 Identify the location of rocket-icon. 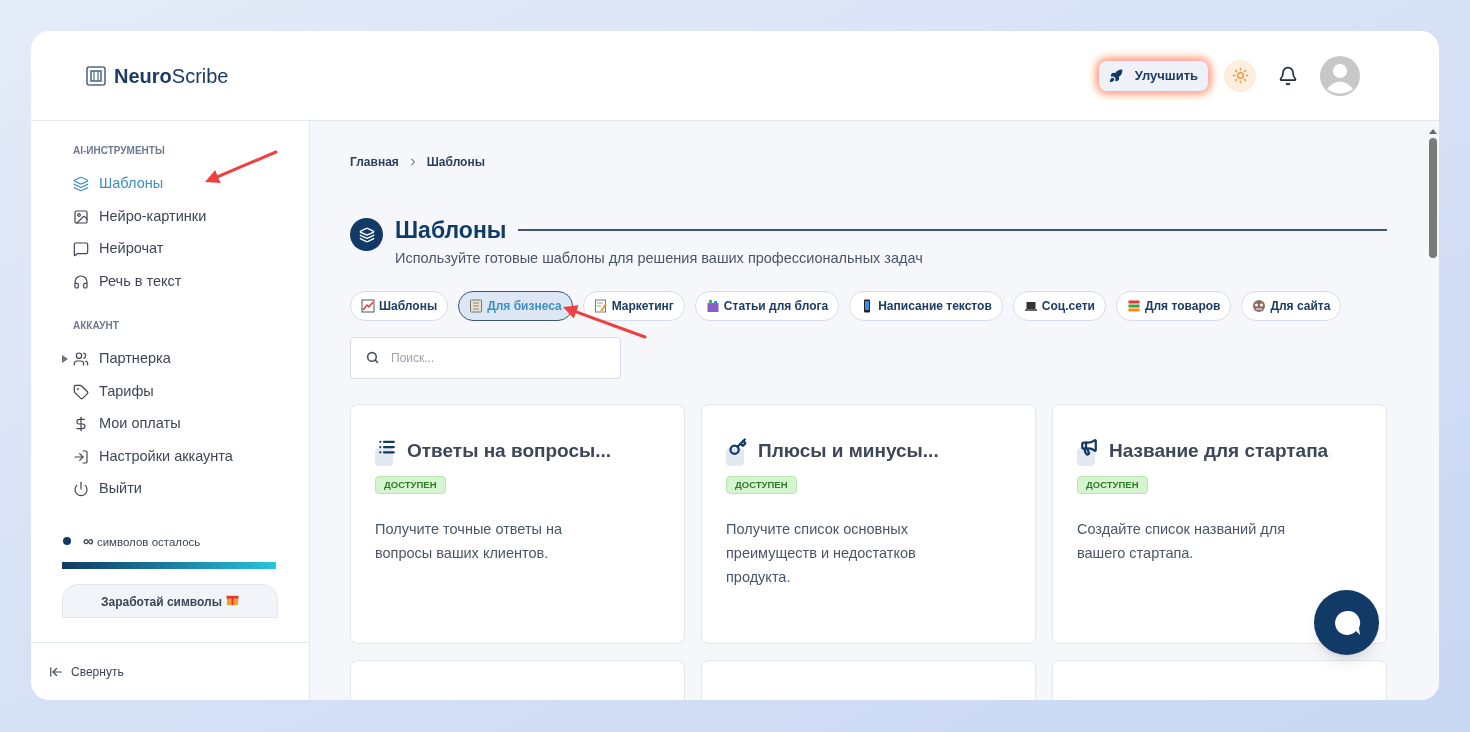
(1115, 75).